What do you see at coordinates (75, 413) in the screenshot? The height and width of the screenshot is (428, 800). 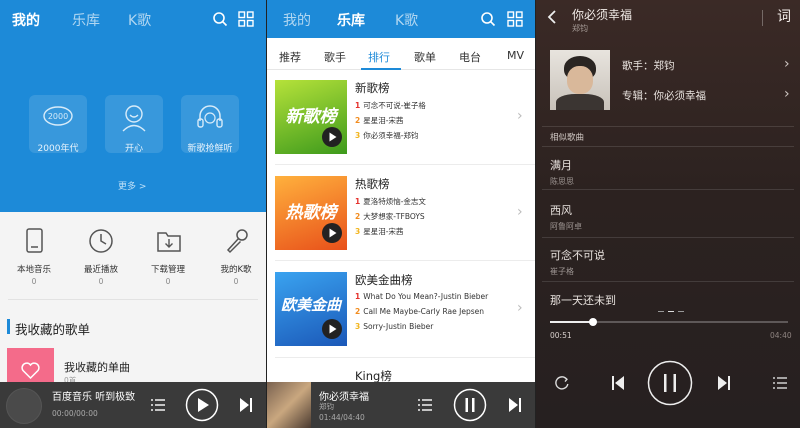 I see `mini-player-time: 00:00/00:00` at bounding box center [75, 413].